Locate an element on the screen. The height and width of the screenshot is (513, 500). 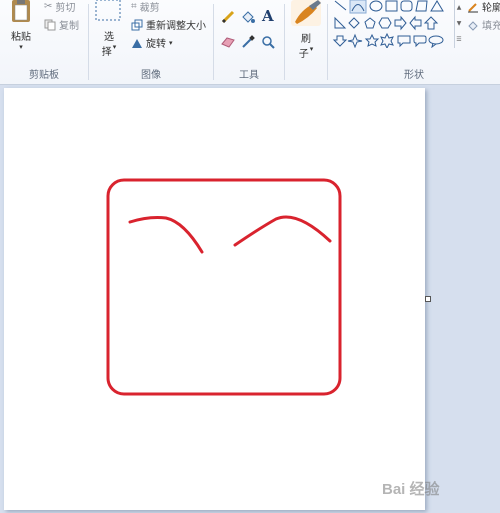
paste-button: 粘贴 ▾ is located at coordinates (21, 30).